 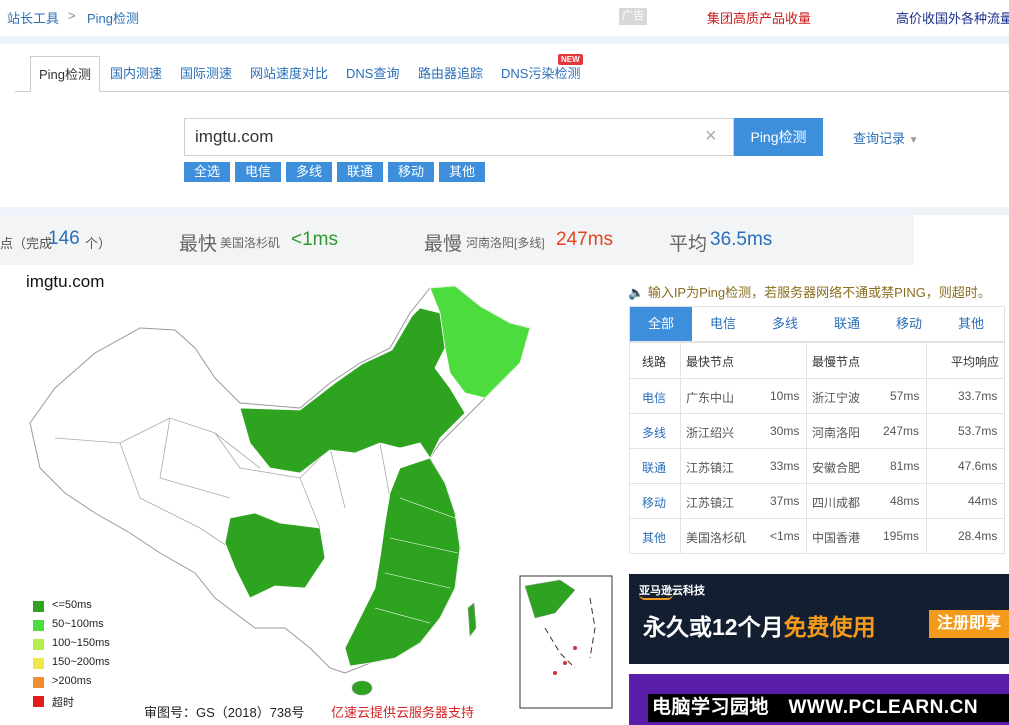 I want to click on tab-international-speed: 国际测速, so click(x=206, y=74).